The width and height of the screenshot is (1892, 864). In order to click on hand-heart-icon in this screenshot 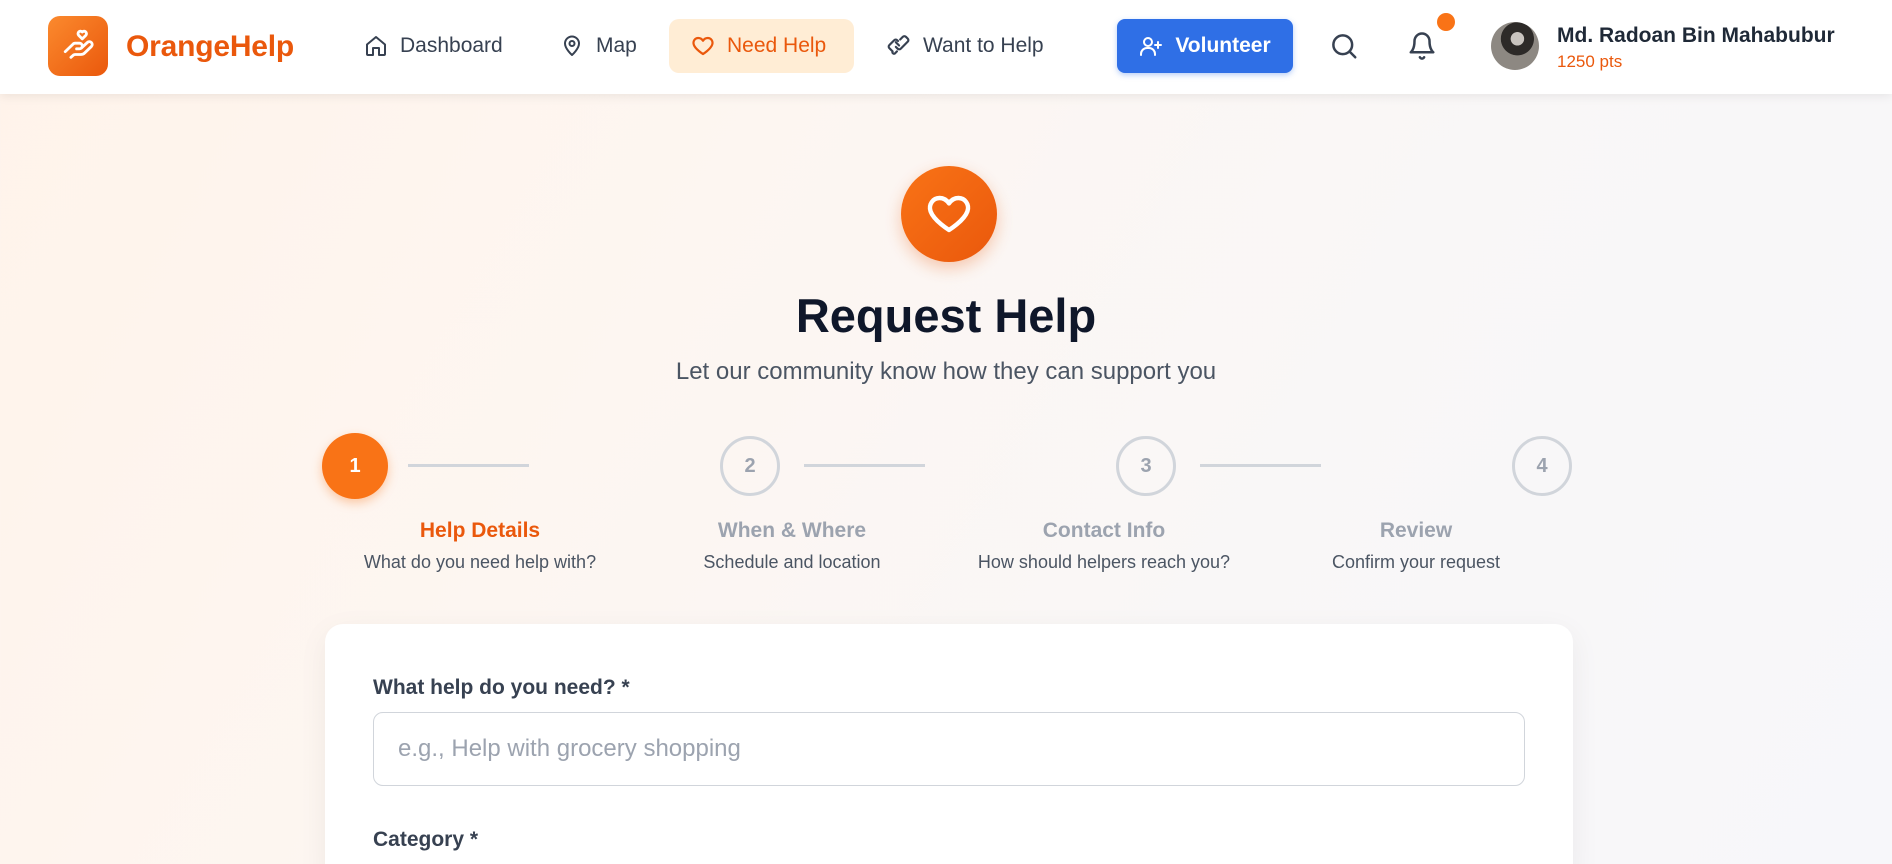, I will do `click(78, 44)`.